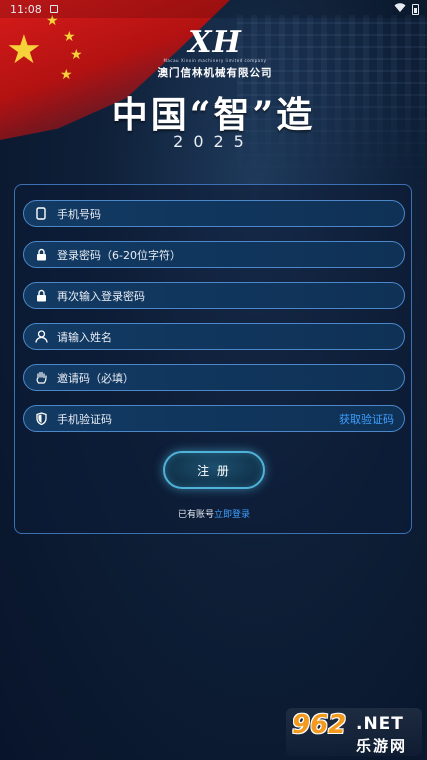 Image resolution: width=427 pixels, height=760 pixels. I want to click on hand-icon, so click(41, 378).